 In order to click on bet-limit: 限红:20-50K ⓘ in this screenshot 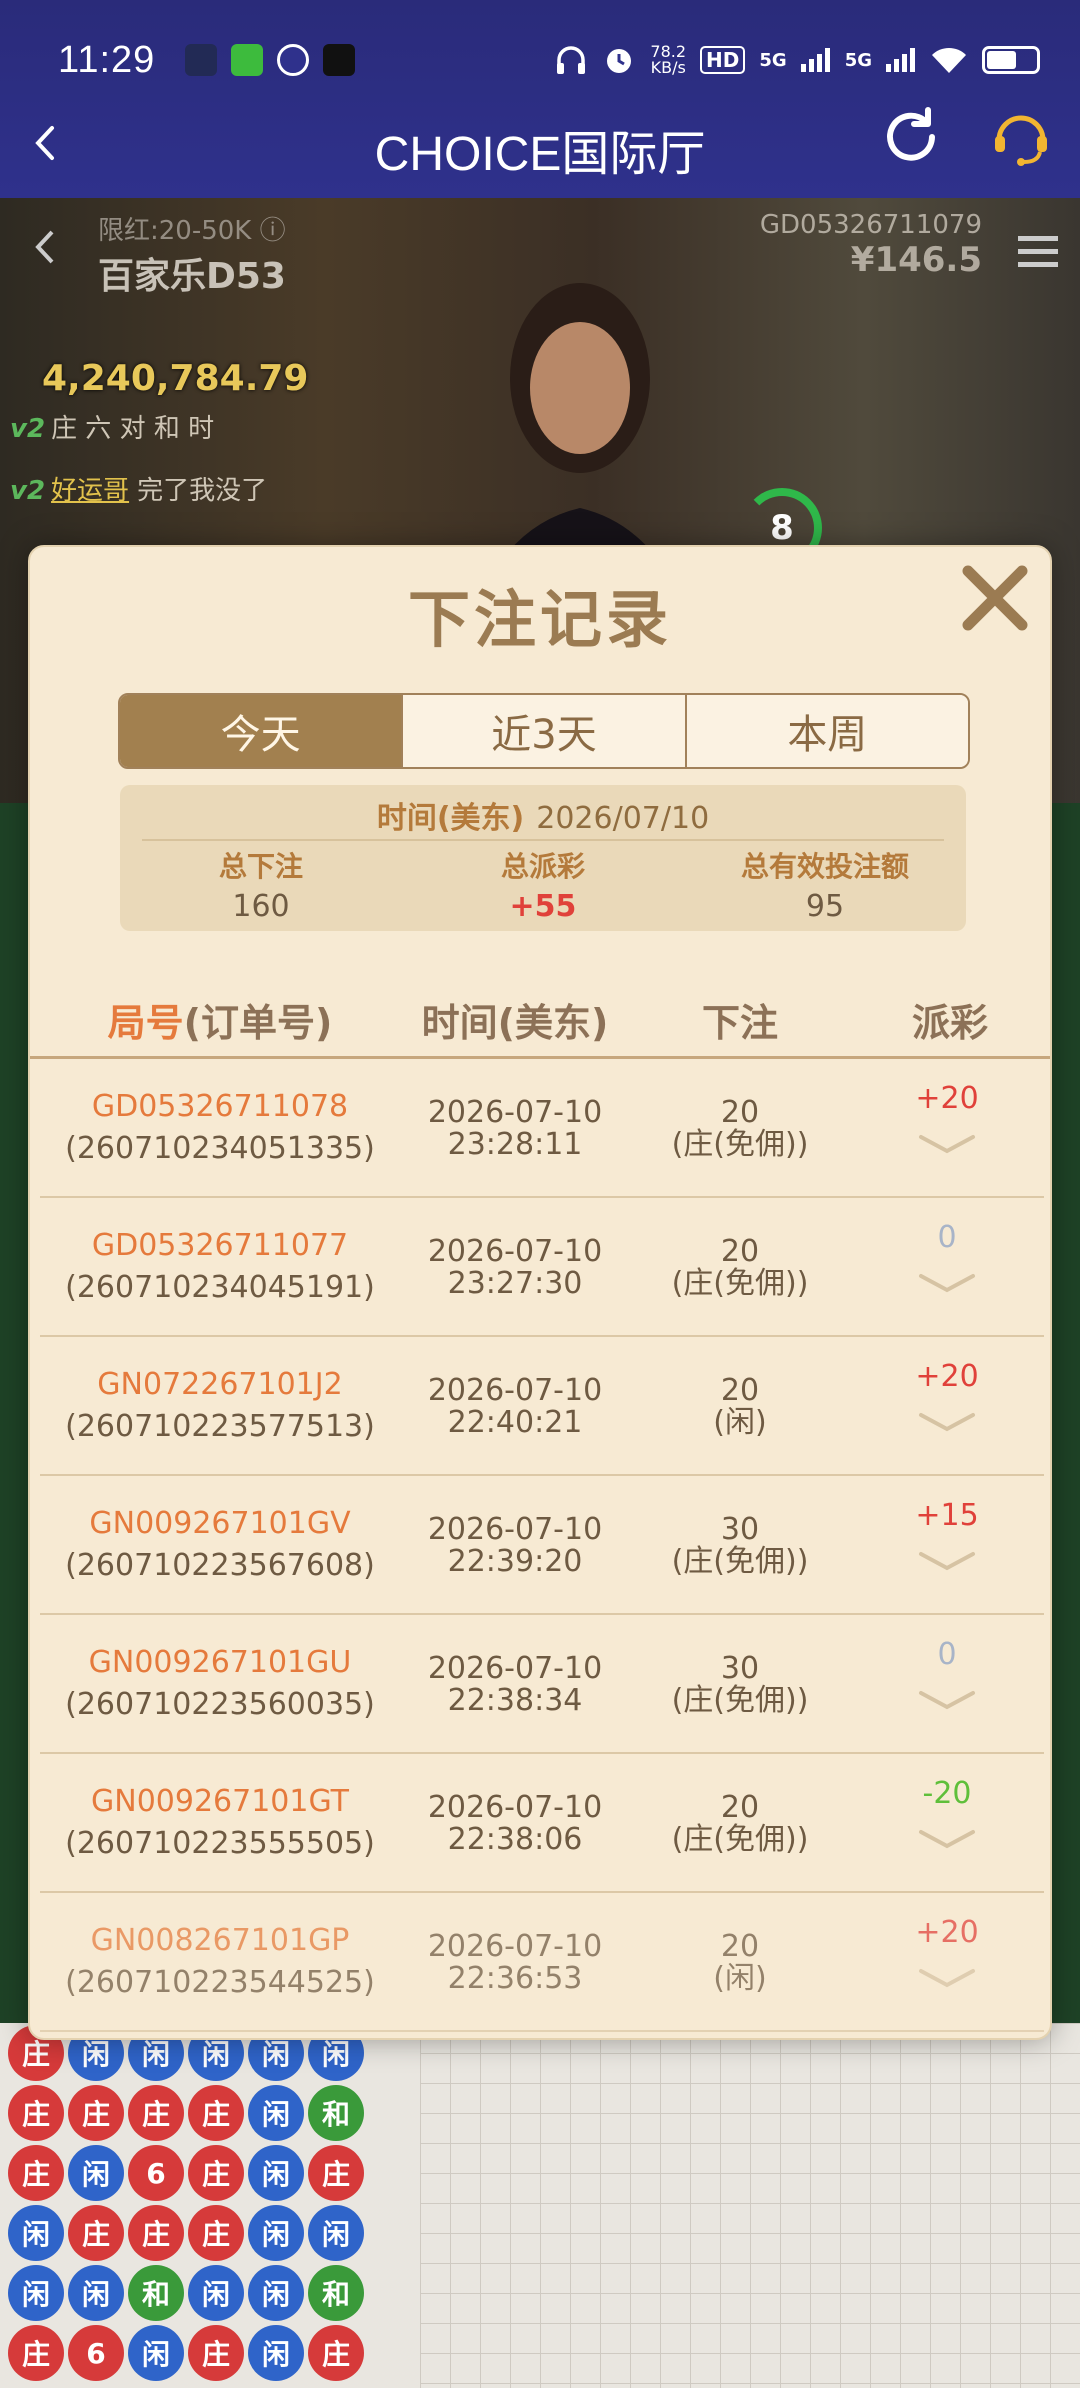, I will do `click(192, 231)`.